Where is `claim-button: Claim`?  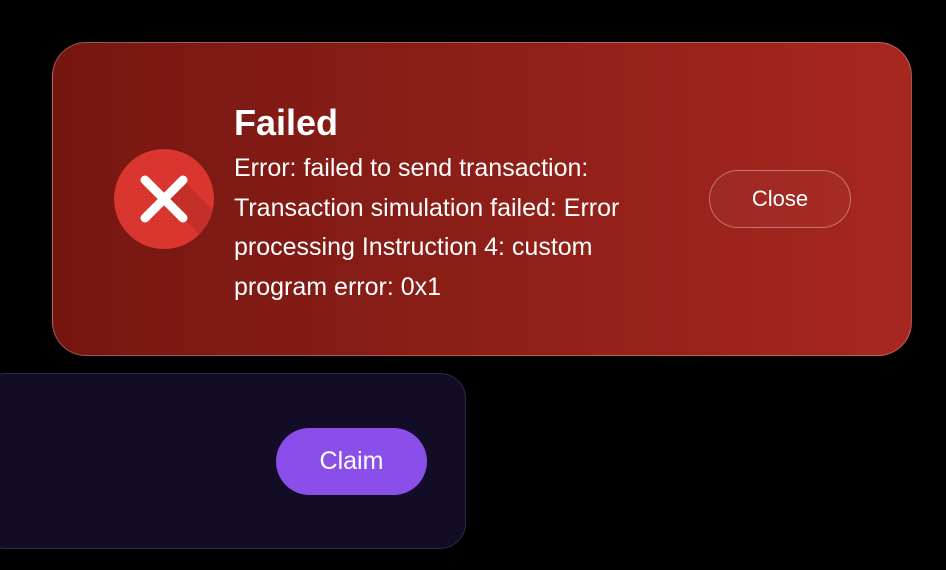
claim-button: Claim is located at coordinates (351, 461).